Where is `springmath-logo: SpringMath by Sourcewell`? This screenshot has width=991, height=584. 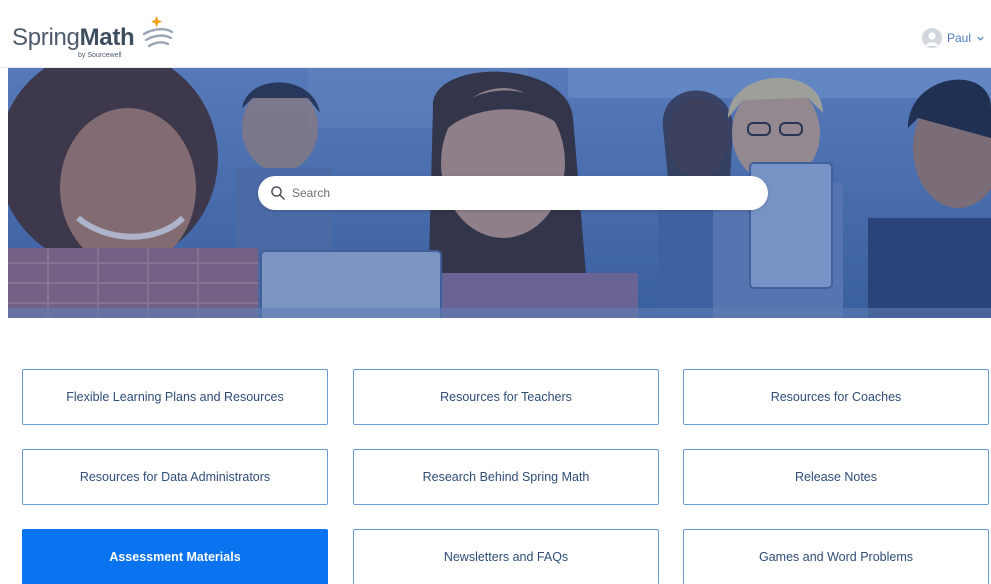 springmath-logo: SpringMath by Sourcewell is located at coordinates (97, 37).